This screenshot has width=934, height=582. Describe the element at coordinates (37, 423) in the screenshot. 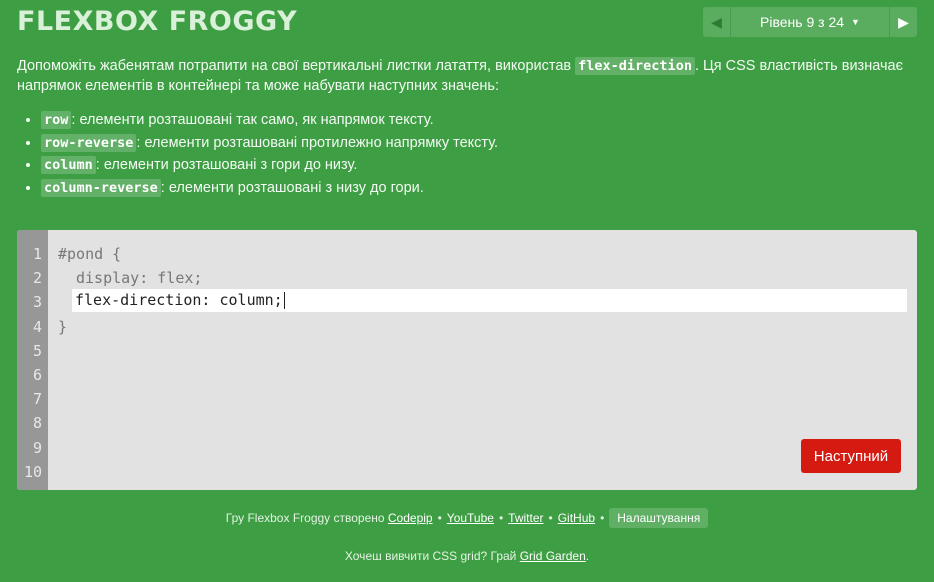

I see `line-number: 8` at that location.